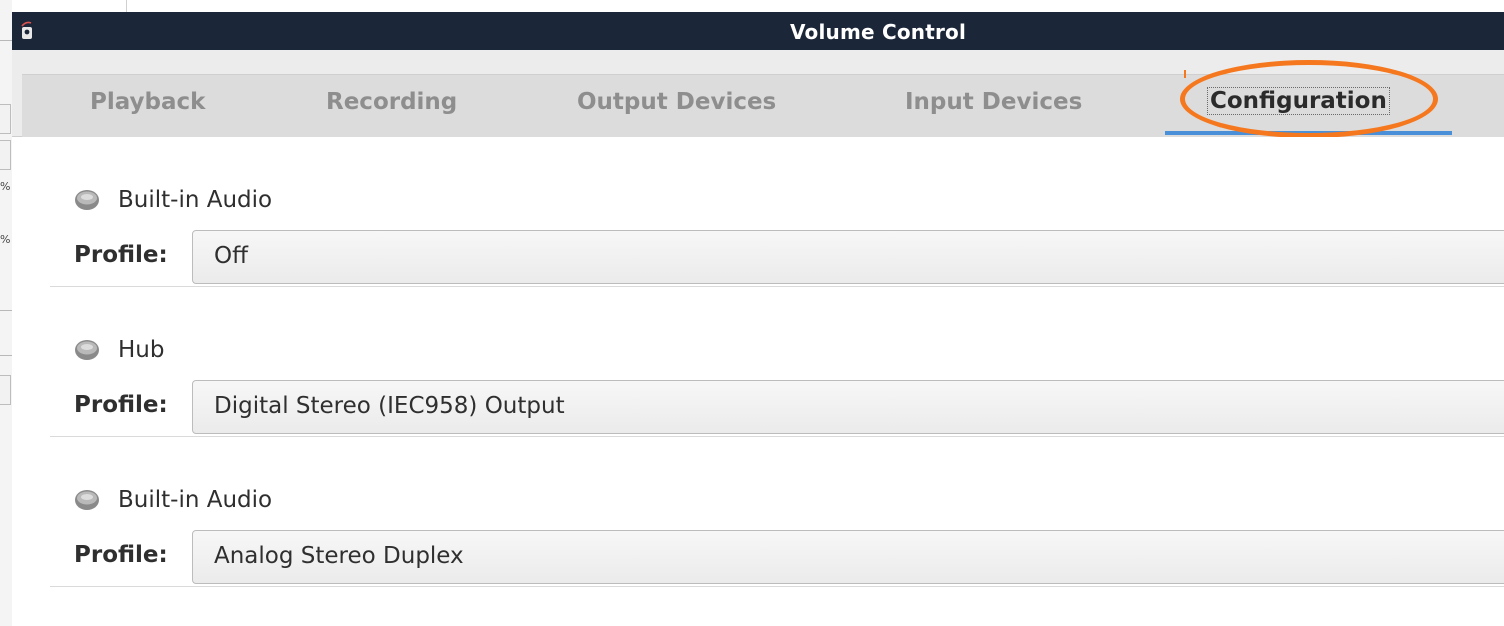  Describe the element at coordinates (6, 313) in the screenshot. I see `background-app-edge: % %` at that location.